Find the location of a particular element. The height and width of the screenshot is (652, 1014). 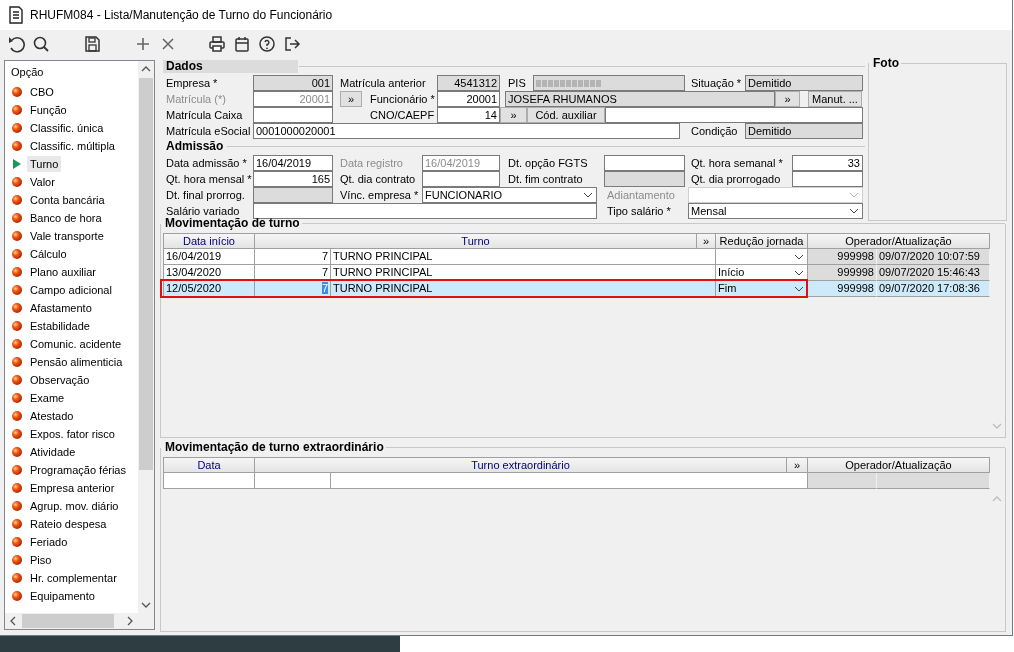

print-icon is located at coordinates (216, 43).